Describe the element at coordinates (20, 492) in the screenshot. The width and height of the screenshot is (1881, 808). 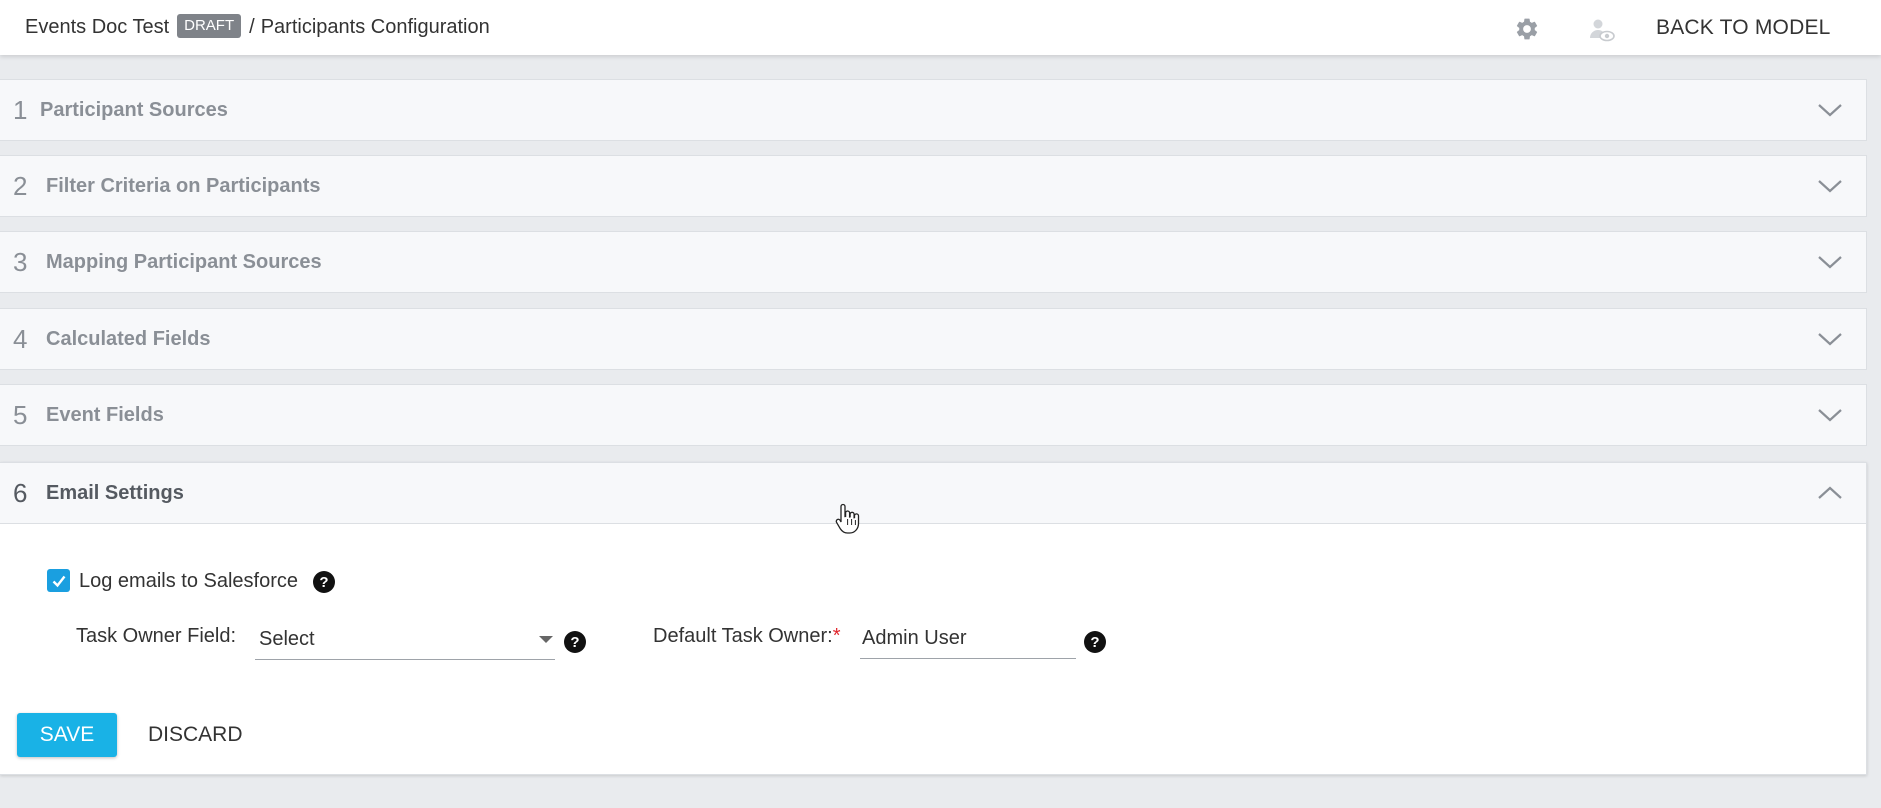
I see `section-number: 6` at that location.